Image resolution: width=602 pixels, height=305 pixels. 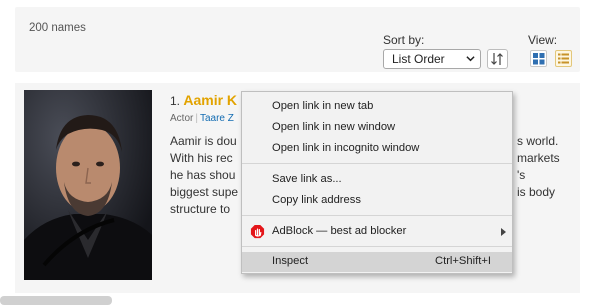 What do you see at coordinates (323, 106) in the screenshot?
I see `menu-item-label: Open link in new tab` at bounding box center [323, 106].